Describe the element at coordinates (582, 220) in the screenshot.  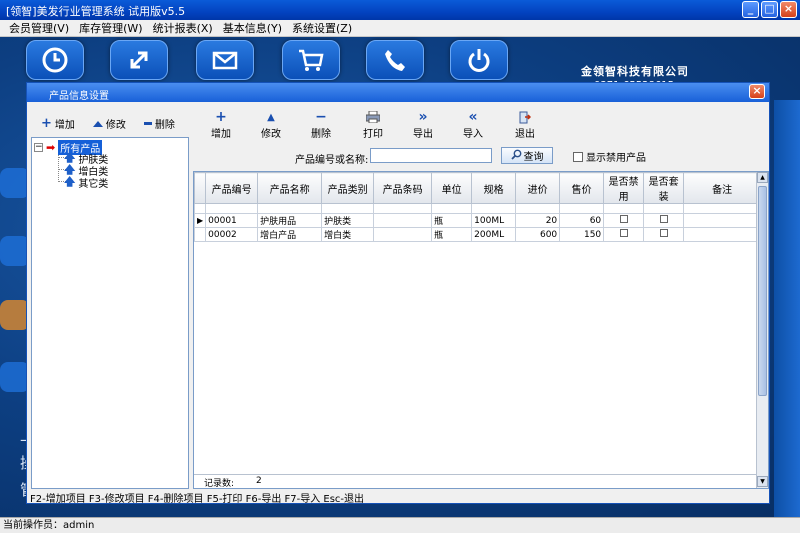
I see `cell-price: 60` at that location.